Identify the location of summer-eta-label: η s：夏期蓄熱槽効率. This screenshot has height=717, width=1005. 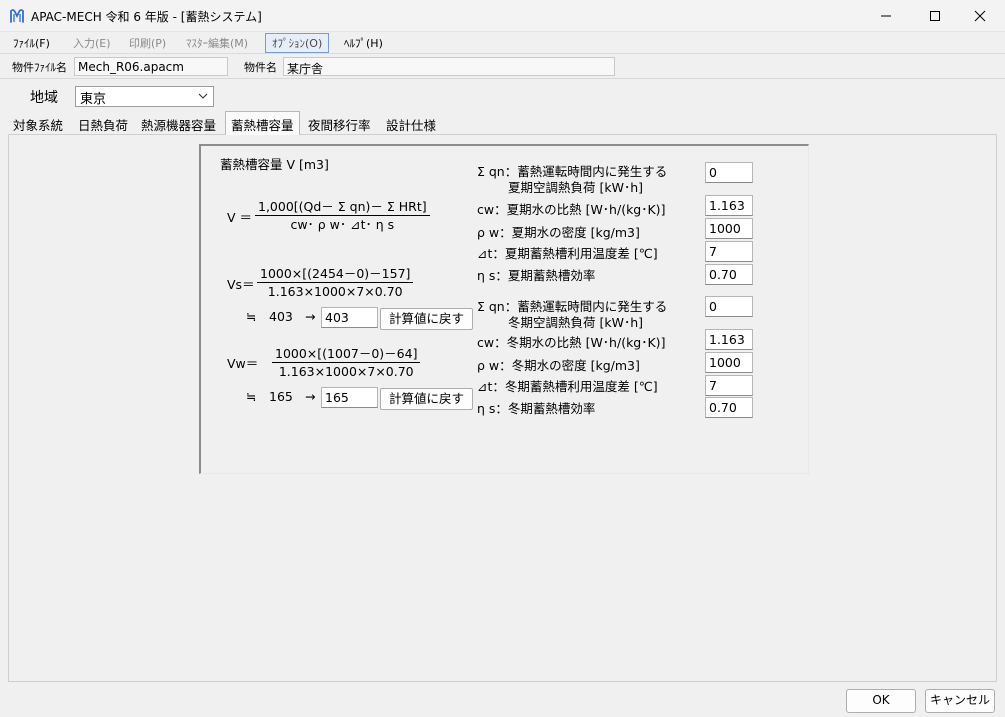
(536, 275).